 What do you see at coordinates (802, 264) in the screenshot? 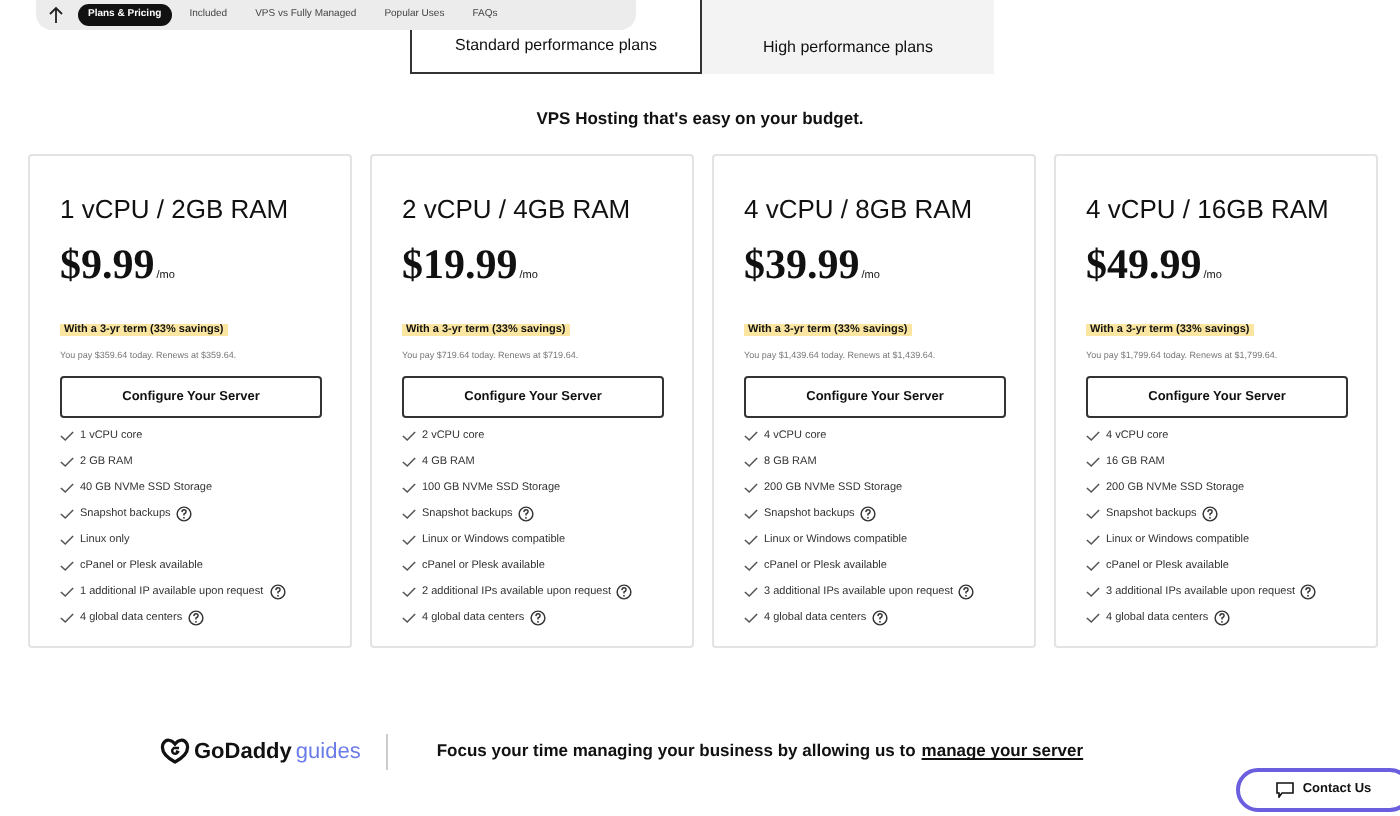
I see `price: $39.99` at bounding box center [802, 264].